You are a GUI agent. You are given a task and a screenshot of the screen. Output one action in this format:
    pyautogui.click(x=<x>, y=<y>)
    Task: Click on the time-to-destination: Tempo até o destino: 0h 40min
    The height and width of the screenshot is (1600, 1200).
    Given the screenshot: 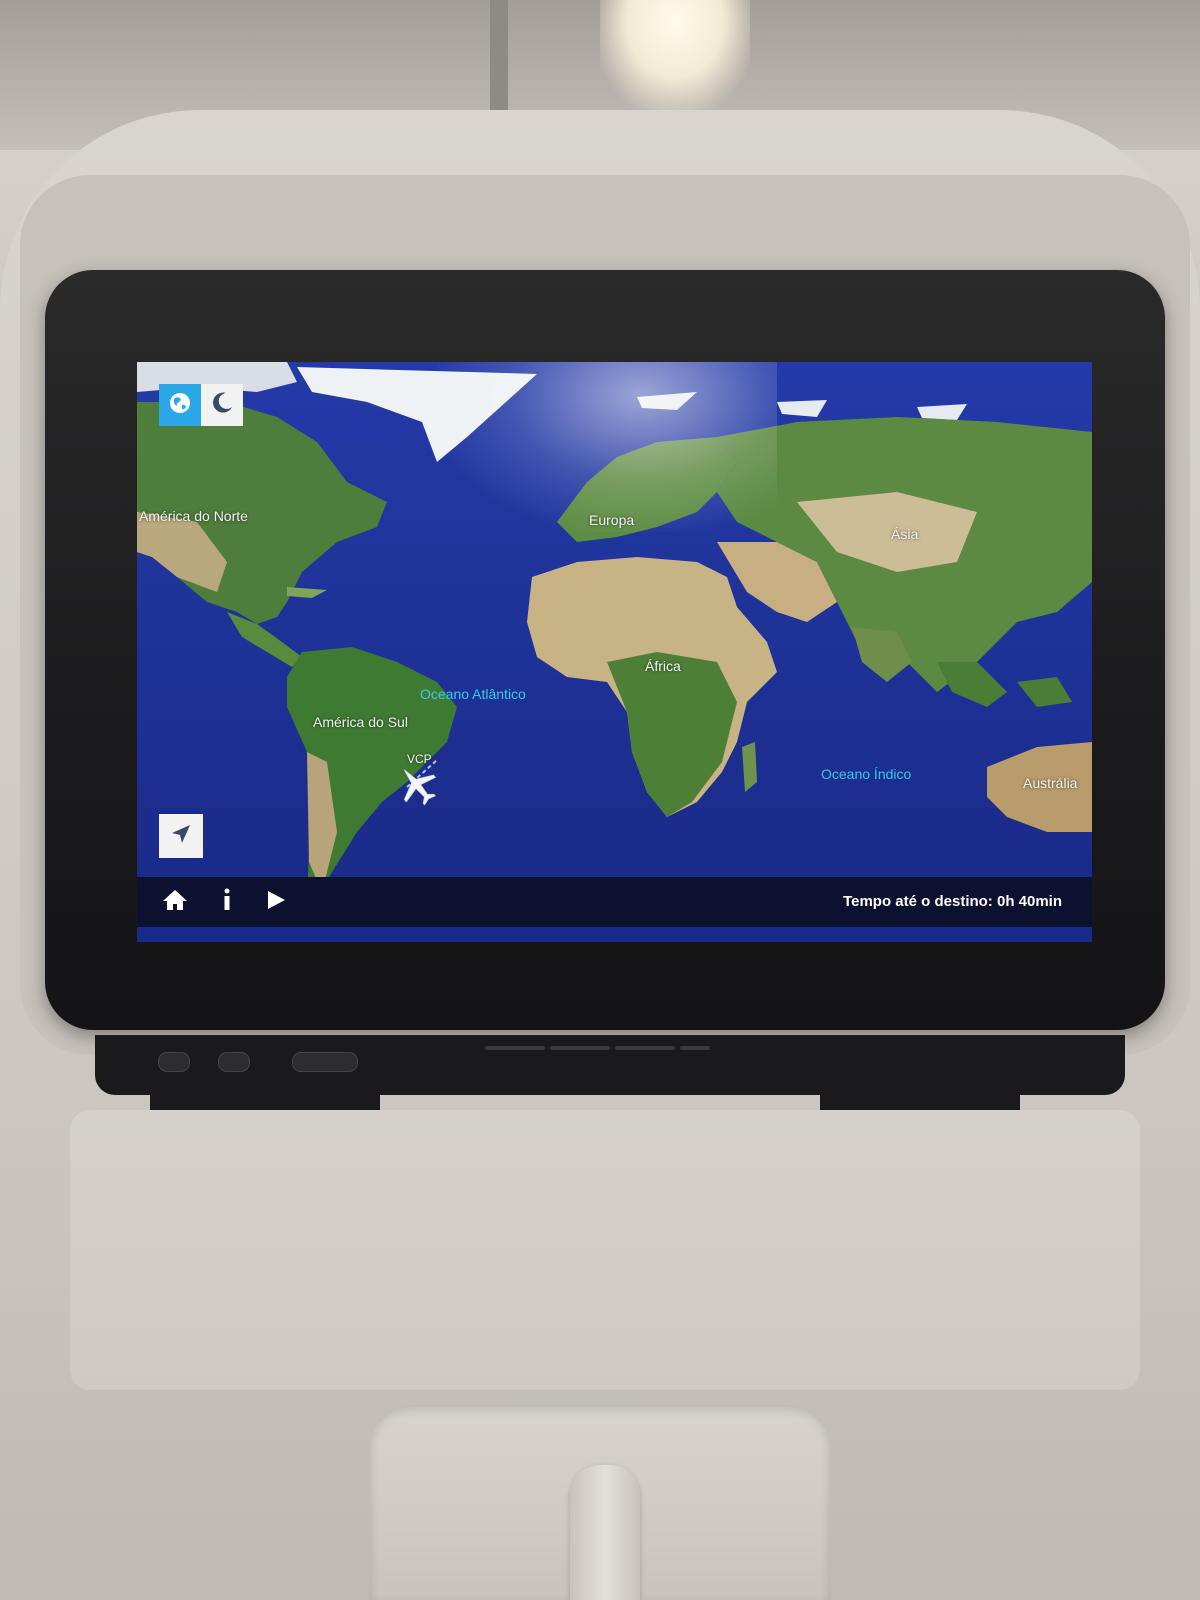 What is the action you would take?
    pyautogui.click(x=952, y=901)
    